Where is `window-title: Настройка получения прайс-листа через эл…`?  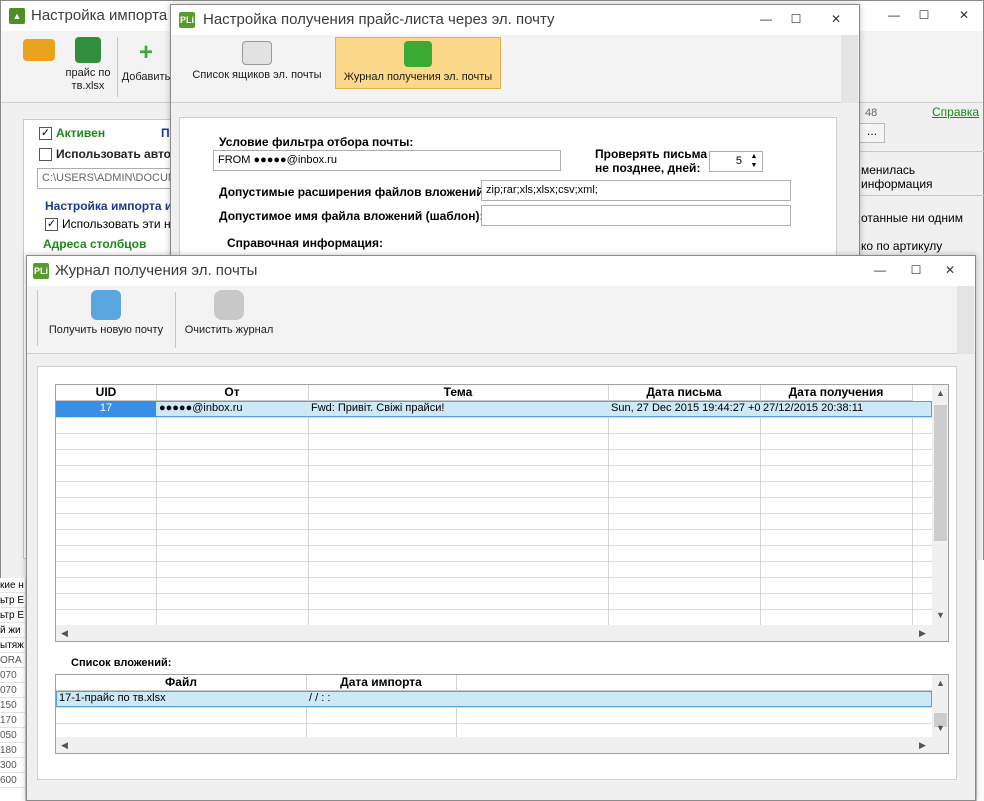 window-title: Настройка получения прайс-листа через эл… is located at coordinates (379, 19).